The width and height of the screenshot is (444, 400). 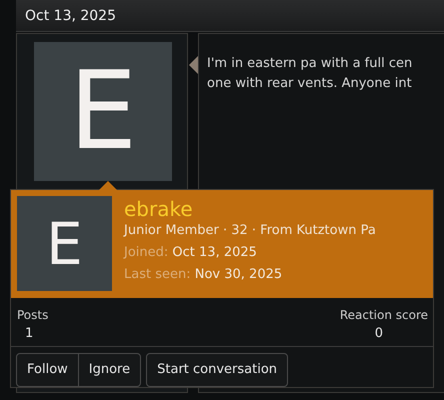 I want to click on stat-label: Posts, so click(x=32, y=315).